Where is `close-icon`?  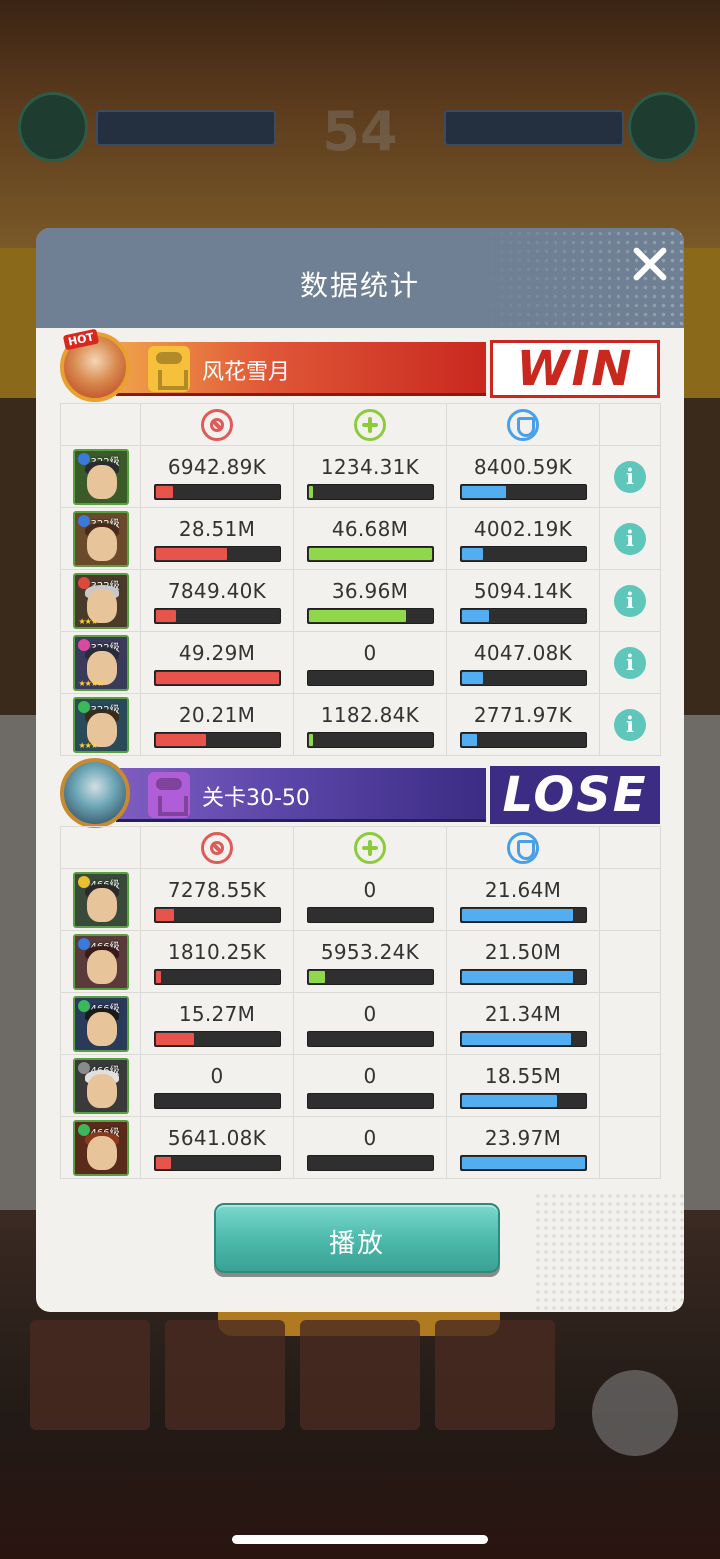
close-icon is located at coordinates (650, 264).